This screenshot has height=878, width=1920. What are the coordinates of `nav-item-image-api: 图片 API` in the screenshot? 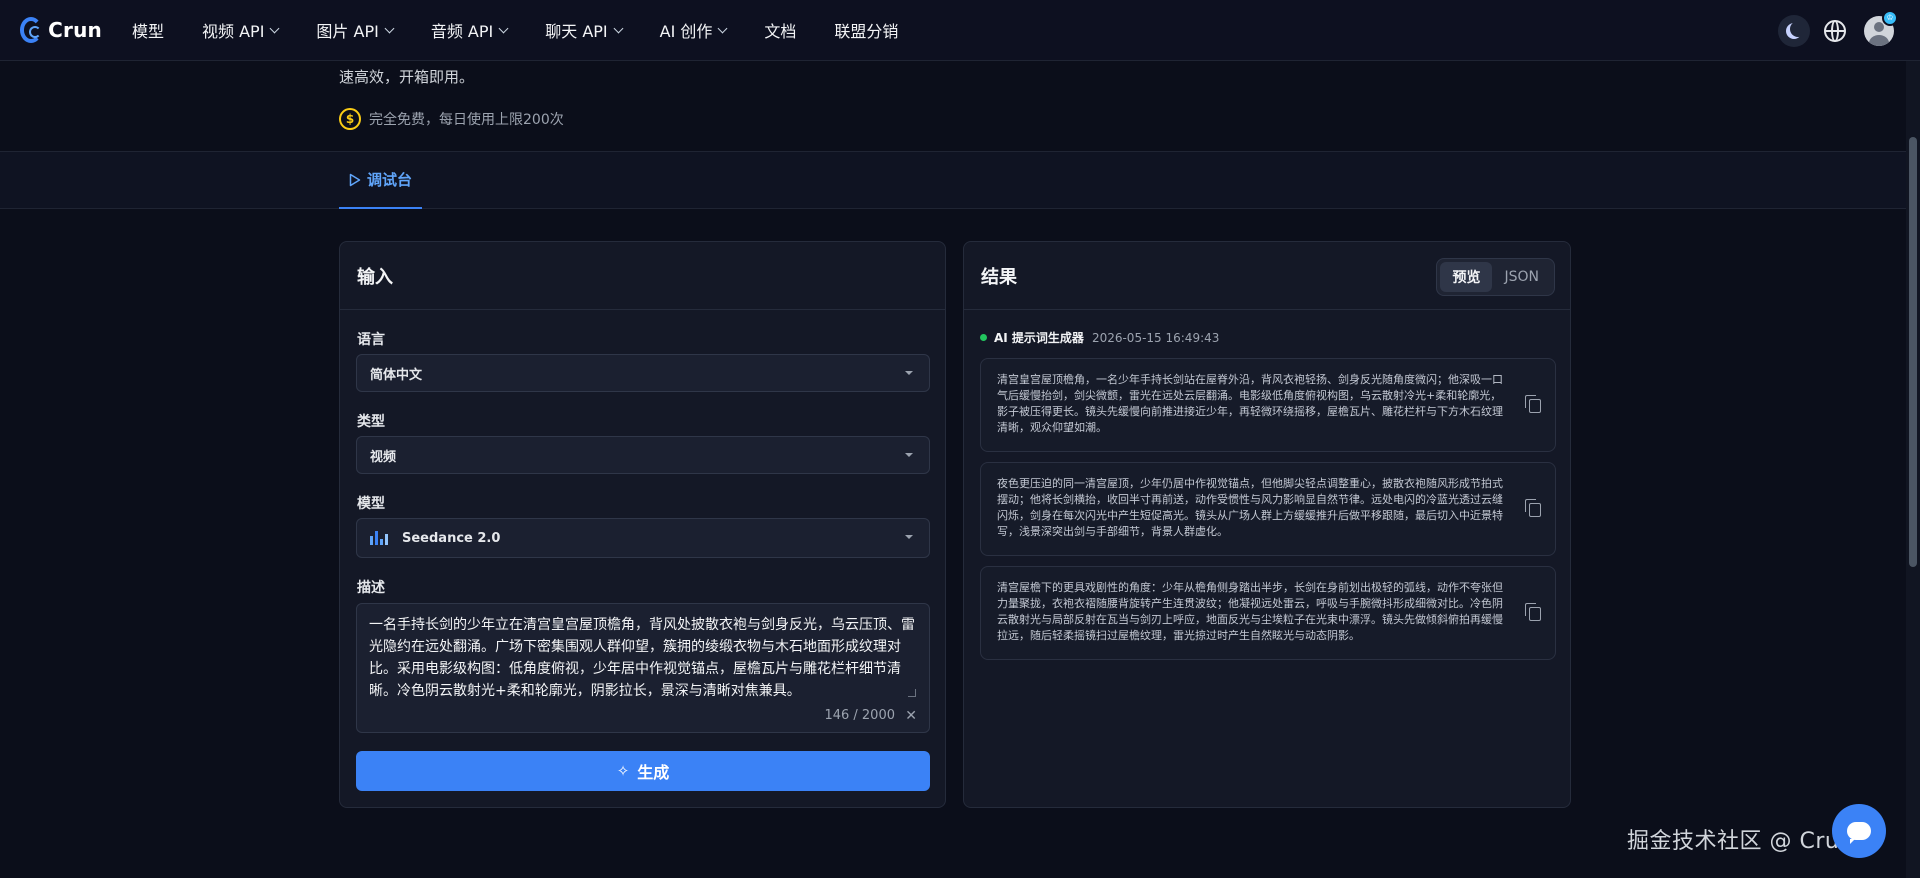 It's located at (355, 30).